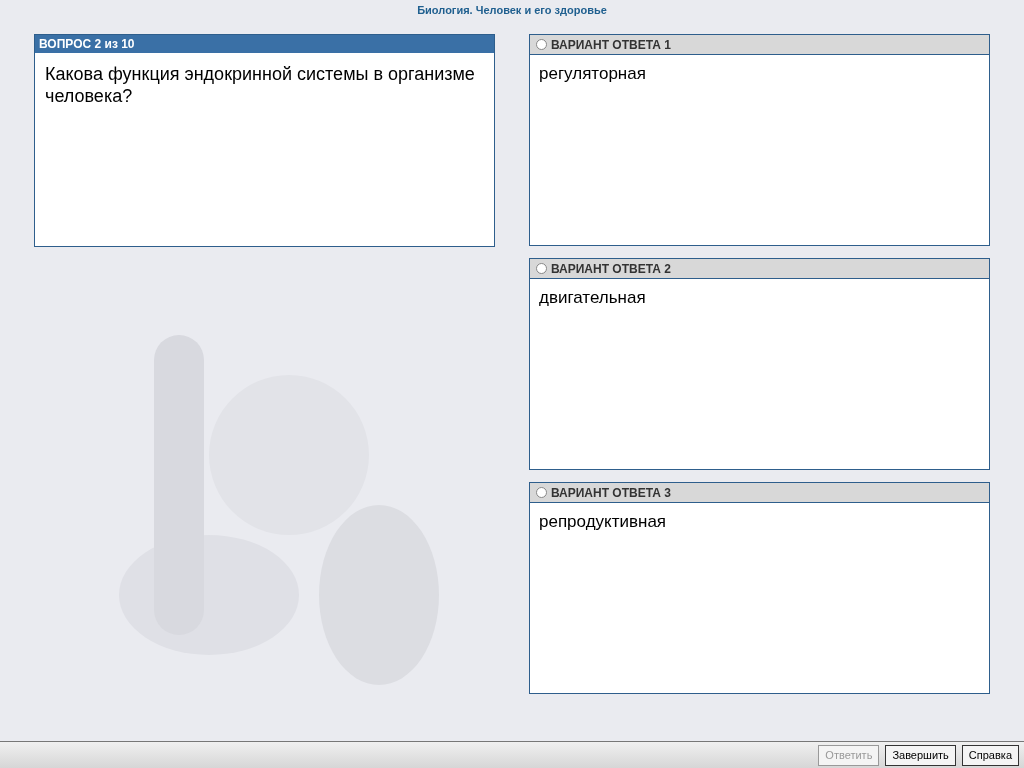  I want to click on answer-label: ВАРИАНТ ОТВЕТА 3, so click(611, 492).